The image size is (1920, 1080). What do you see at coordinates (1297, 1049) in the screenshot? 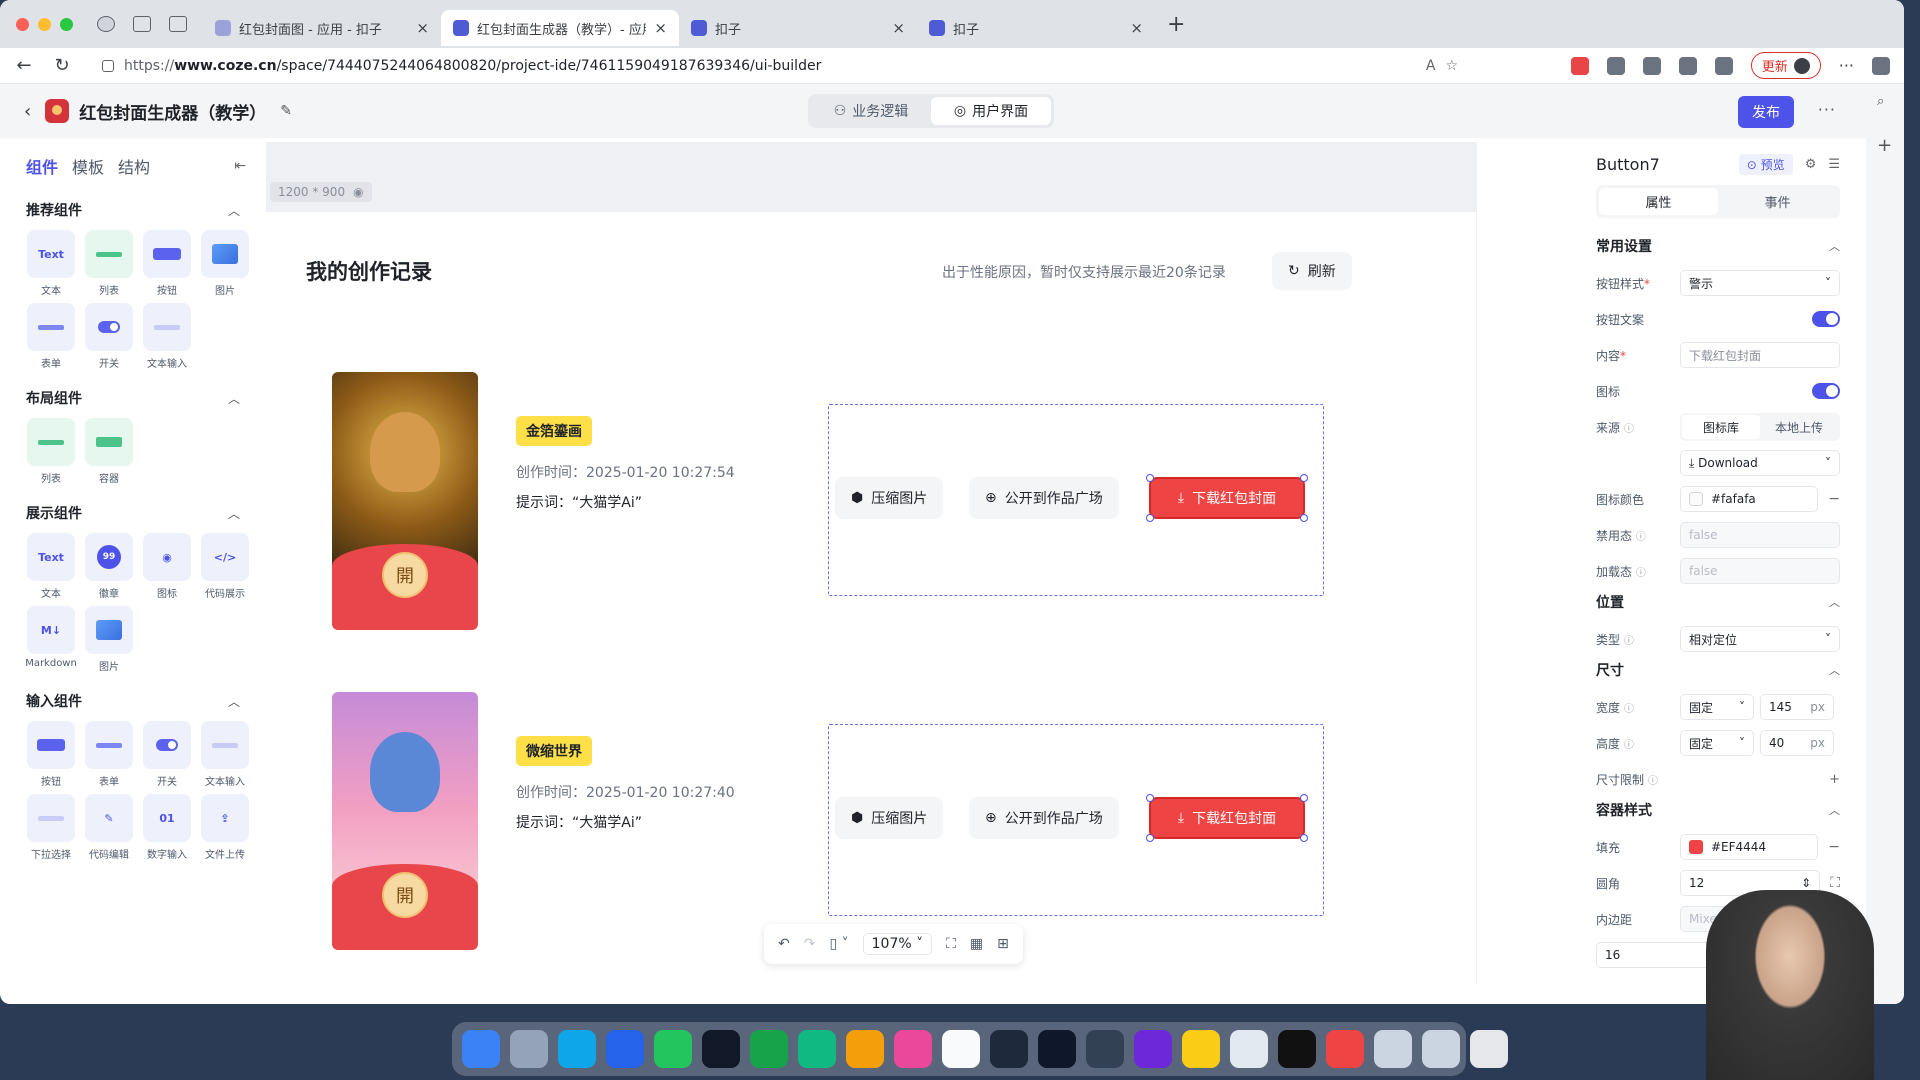
I see `capcut-icon` at bounding box center [1297, 1049].